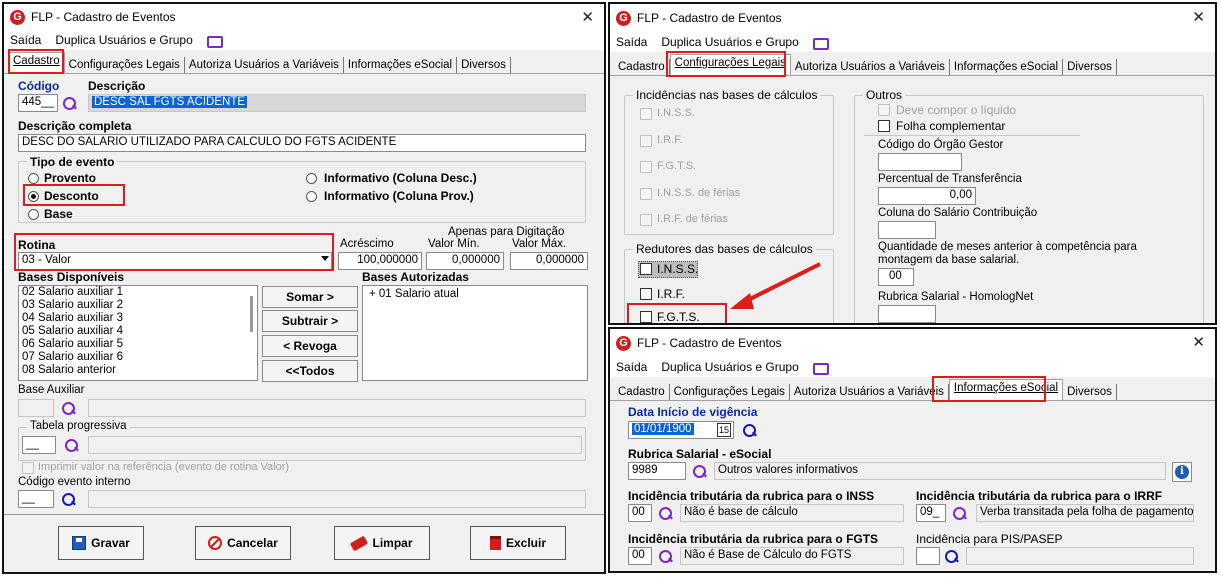 Image resolution: width=1221 pixels, height=577 pixels. I want to click on radio-provento, so click(33, 178).